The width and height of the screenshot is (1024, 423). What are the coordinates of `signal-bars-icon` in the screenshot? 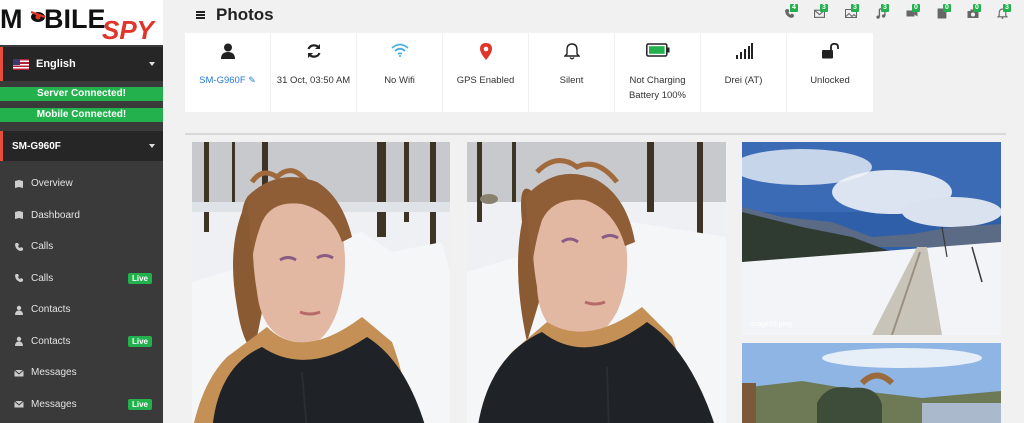 It's located at (743, 52).